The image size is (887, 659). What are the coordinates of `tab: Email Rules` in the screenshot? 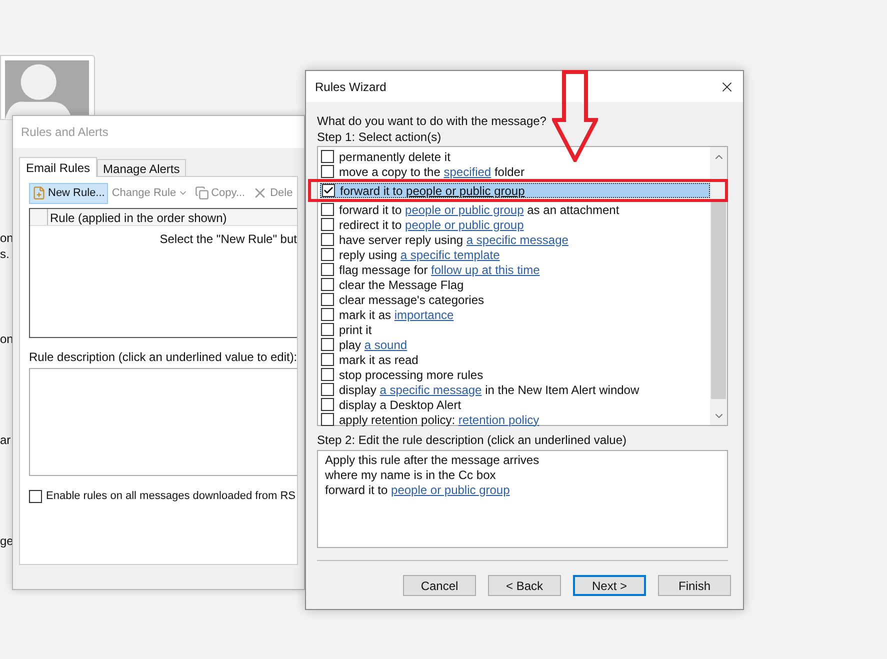 It's located at (58, 167).